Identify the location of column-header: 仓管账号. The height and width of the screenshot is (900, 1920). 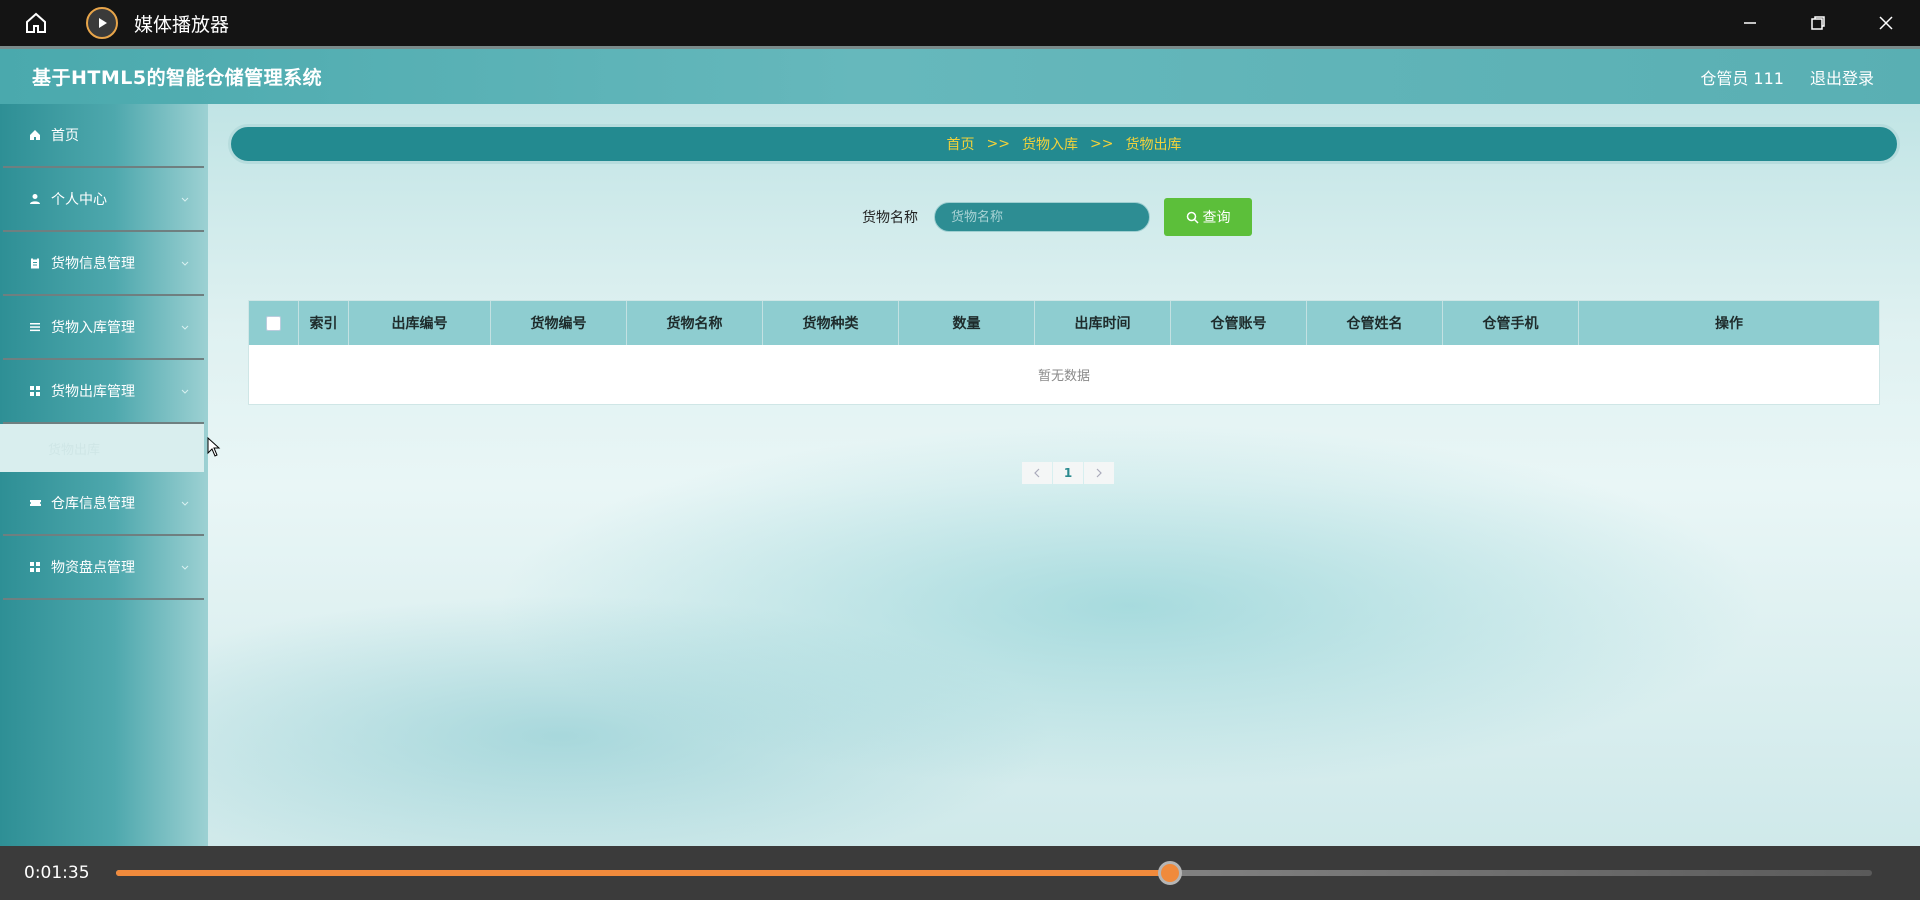
(1239, 323).